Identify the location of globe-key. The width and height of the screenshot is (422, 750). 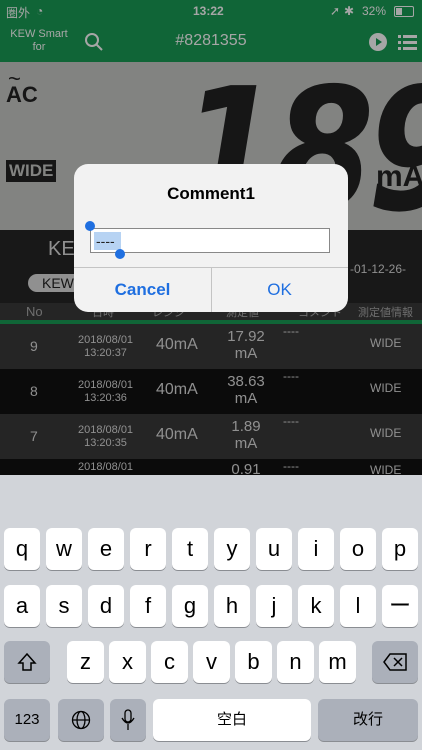
(81, 720).